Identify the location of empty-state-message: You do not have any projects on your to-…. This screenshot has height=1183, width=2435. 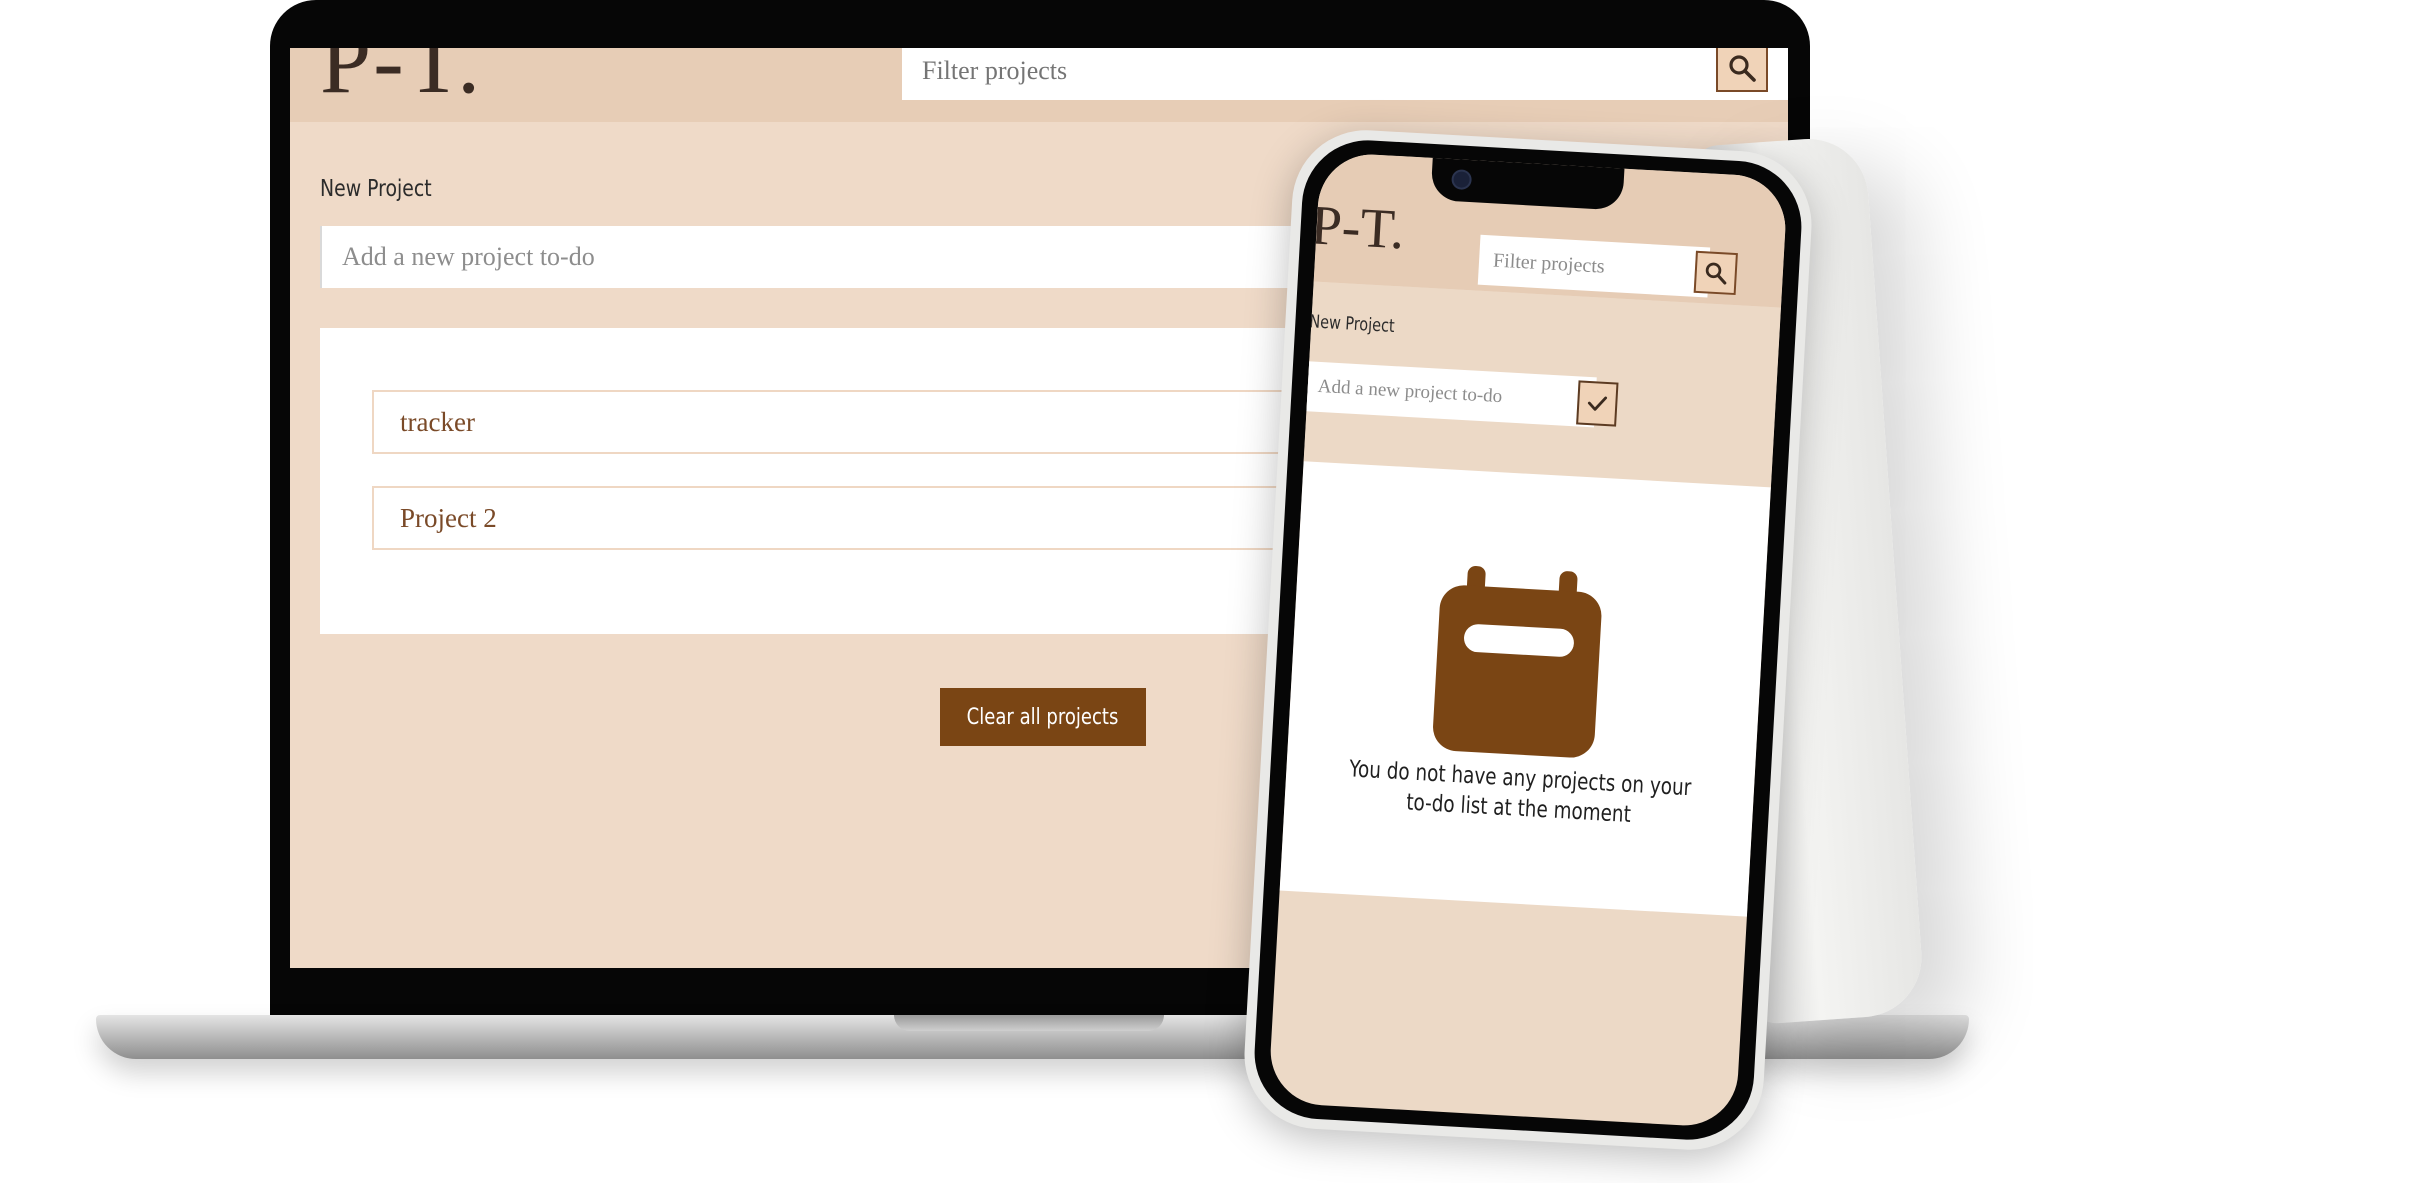
(1519, 793).